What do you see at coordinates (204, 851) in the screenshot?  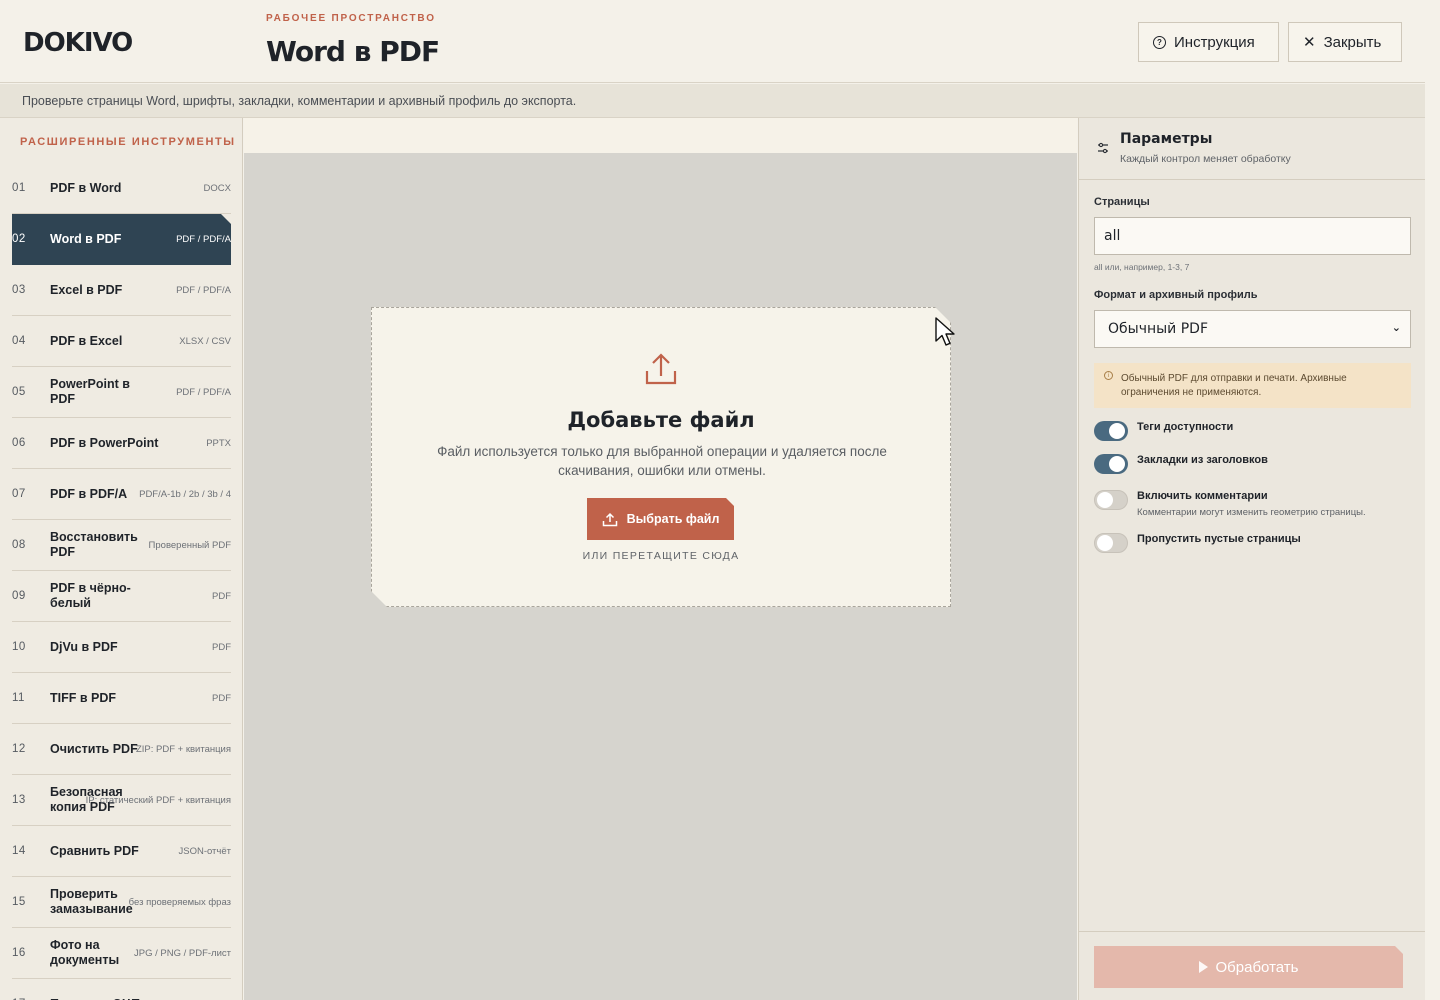 I see `tool-format: JSON-отчёт` at bounding box center [204, 851].